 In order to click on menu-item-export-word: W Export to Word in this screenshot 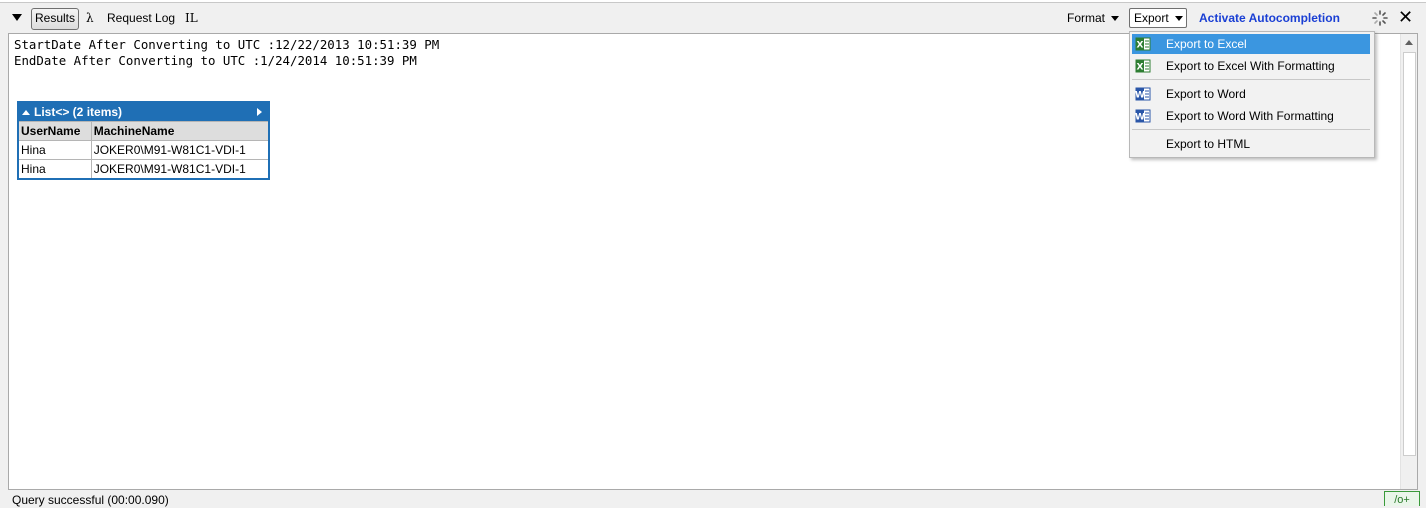, I will do `click(1251, 94)`.